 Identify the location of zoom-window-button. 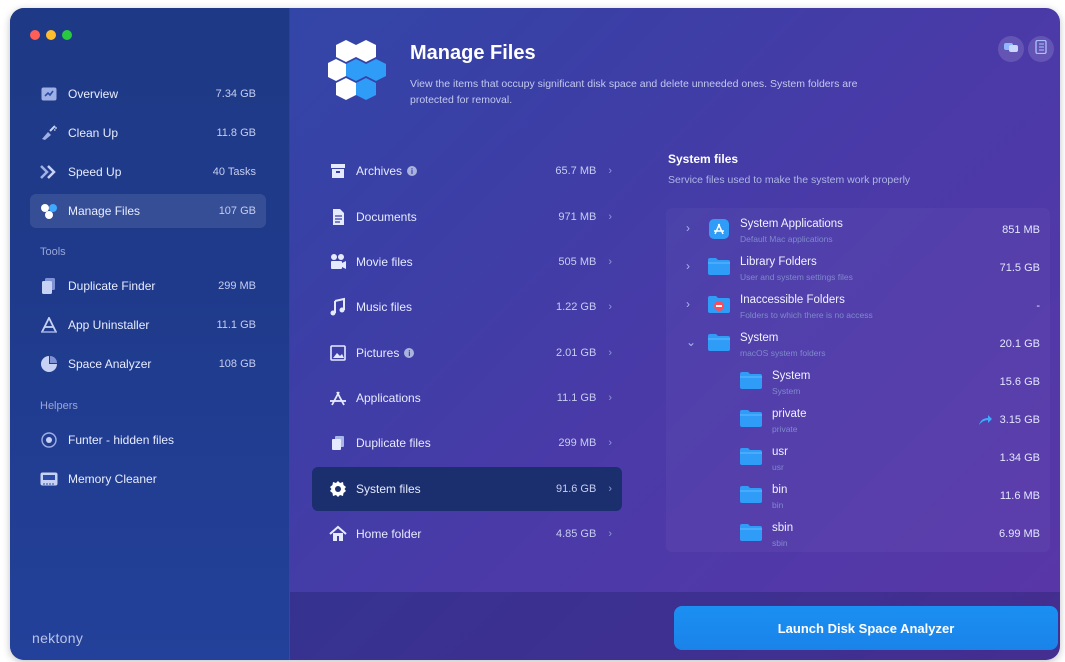
(67, 35).